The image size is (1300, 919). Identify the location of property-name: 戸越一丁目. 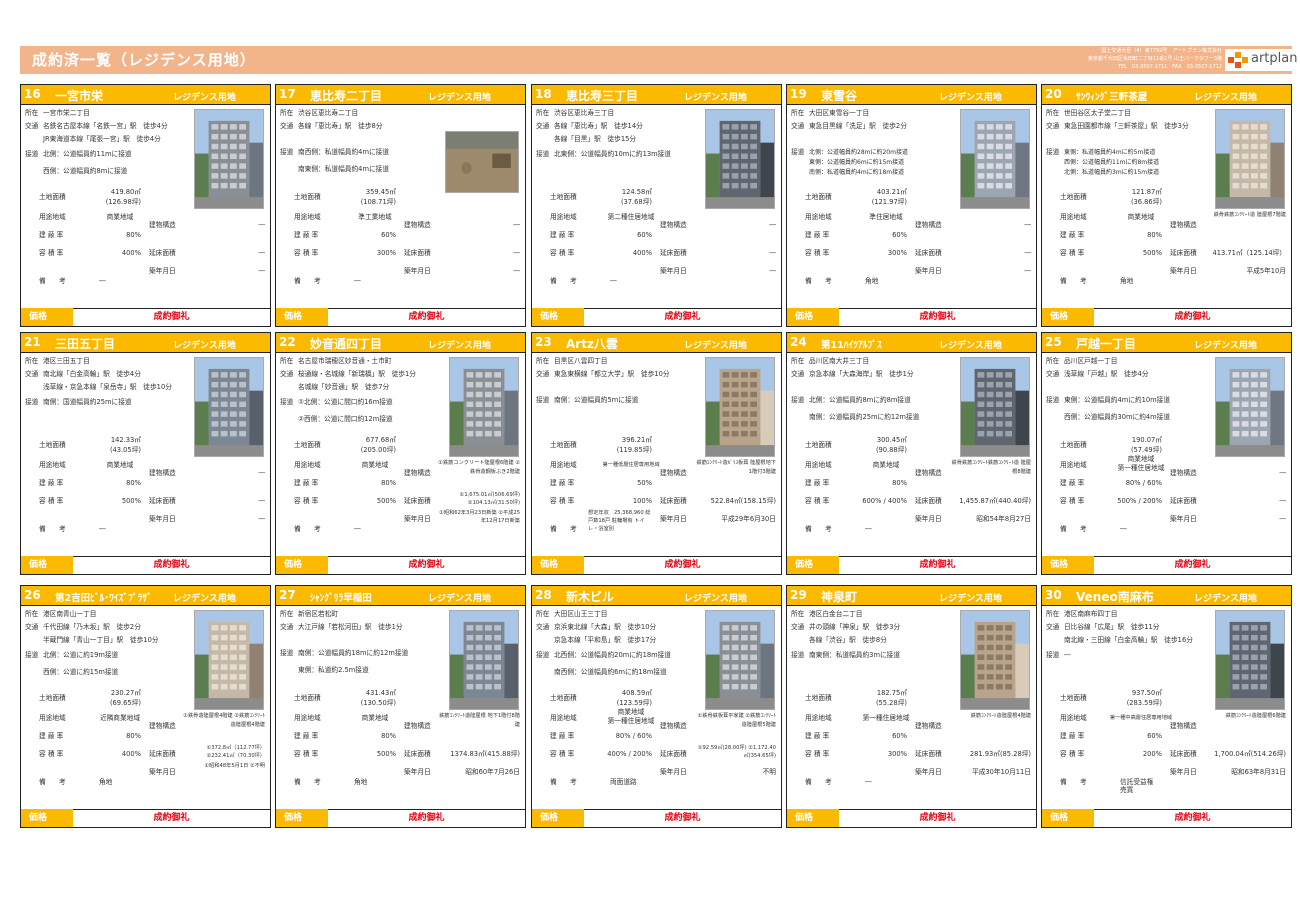
(1106, 344).